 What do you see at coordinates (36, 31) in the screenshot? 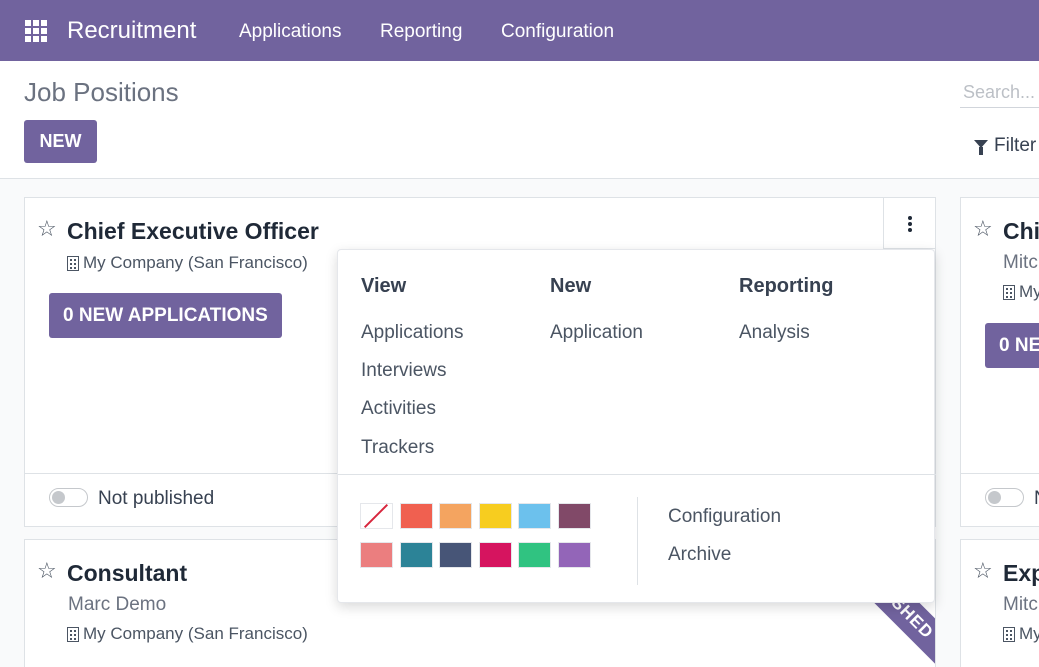
I see `app-grid-icon` at bounding box center [36, 31].